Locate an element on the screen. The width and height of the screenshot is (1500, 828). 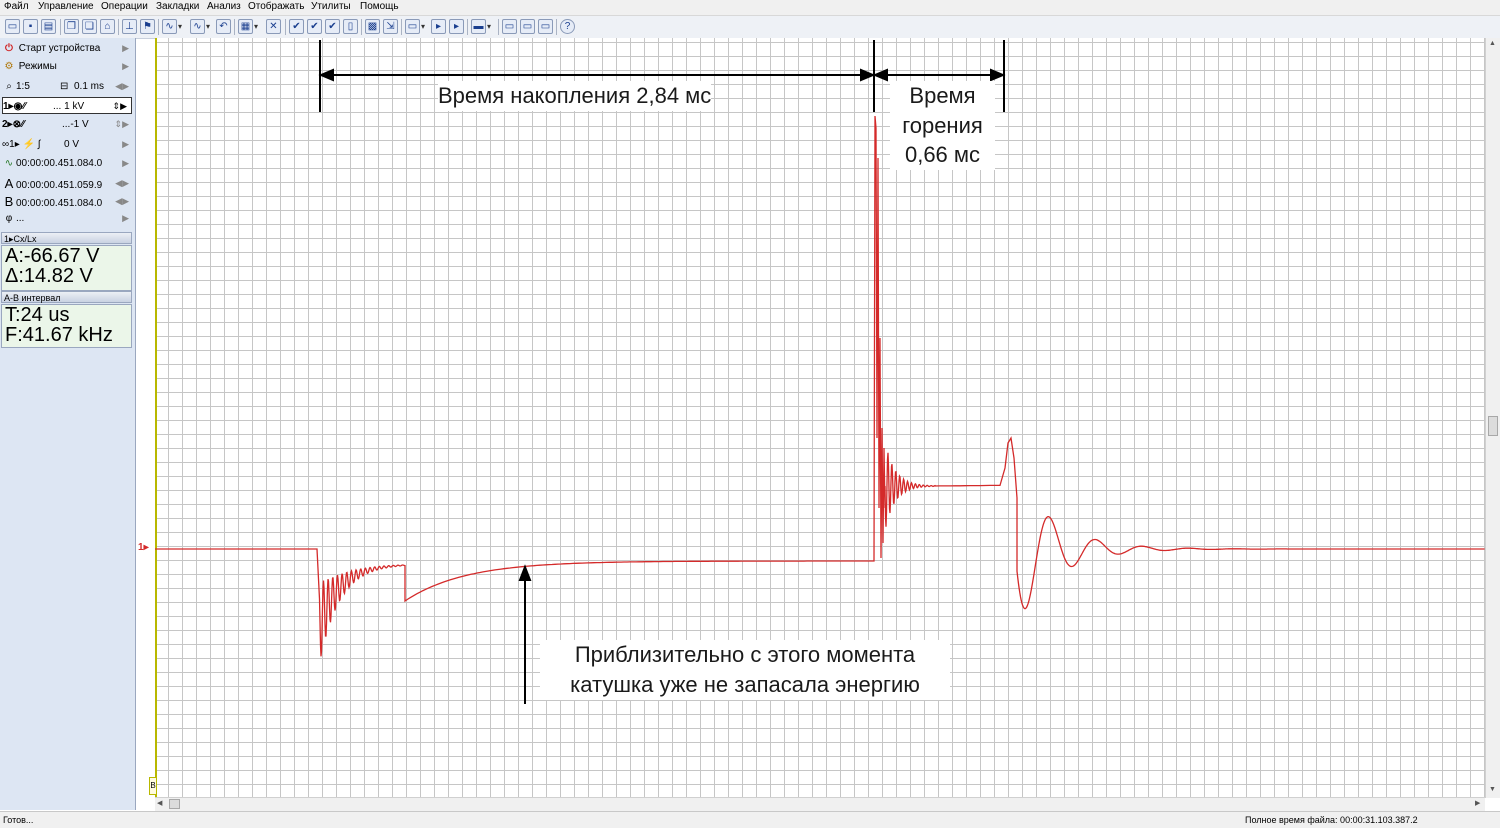
zoom-value: 1:5 is located at coordinates (23, 86).